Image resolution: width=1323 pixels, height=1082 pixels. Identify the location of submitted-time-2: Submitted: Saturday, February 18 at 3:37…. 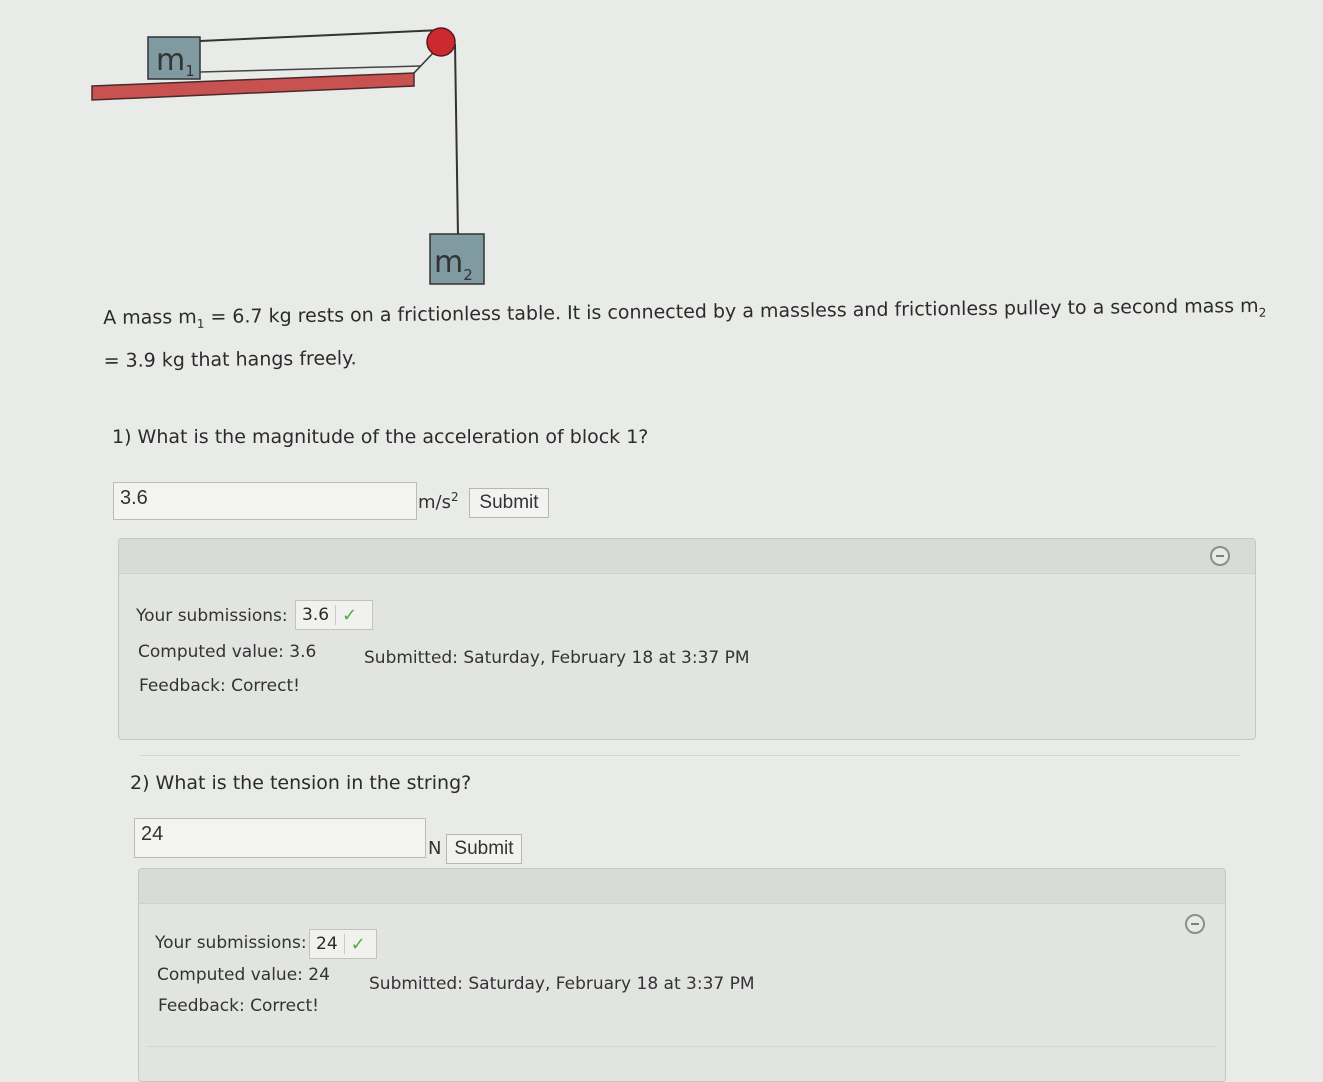
(562, 984).